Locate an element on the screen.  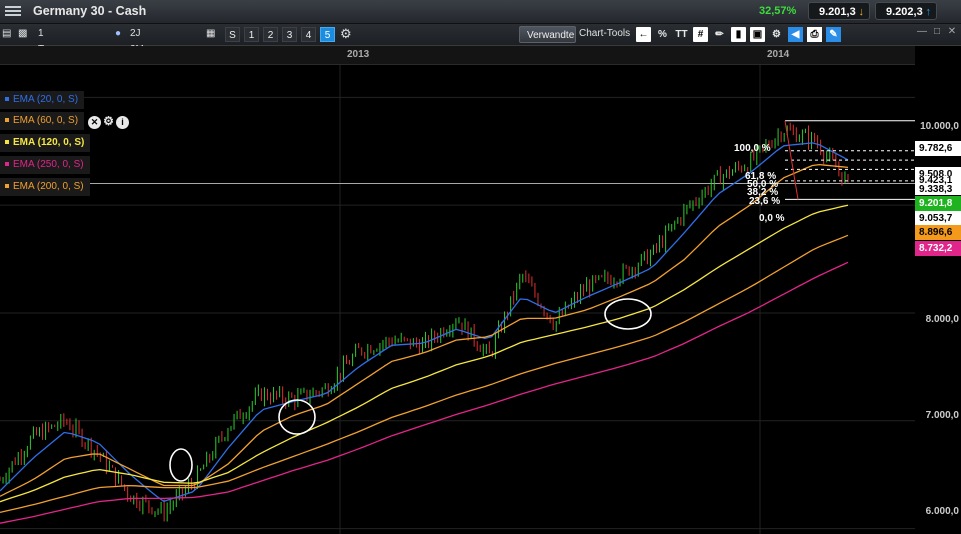
fib-label-100: 100,0 % is located at coordinates (752, 148).